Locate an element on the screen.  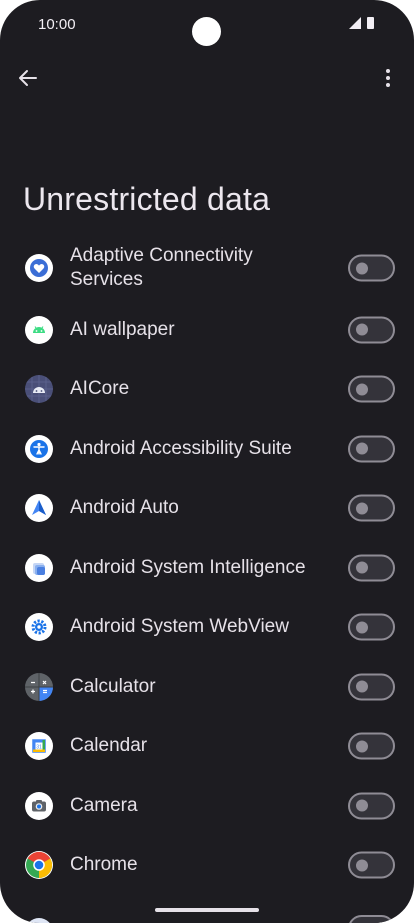
adaptive-connectivity-toggle is located at coordinates (371, 268).